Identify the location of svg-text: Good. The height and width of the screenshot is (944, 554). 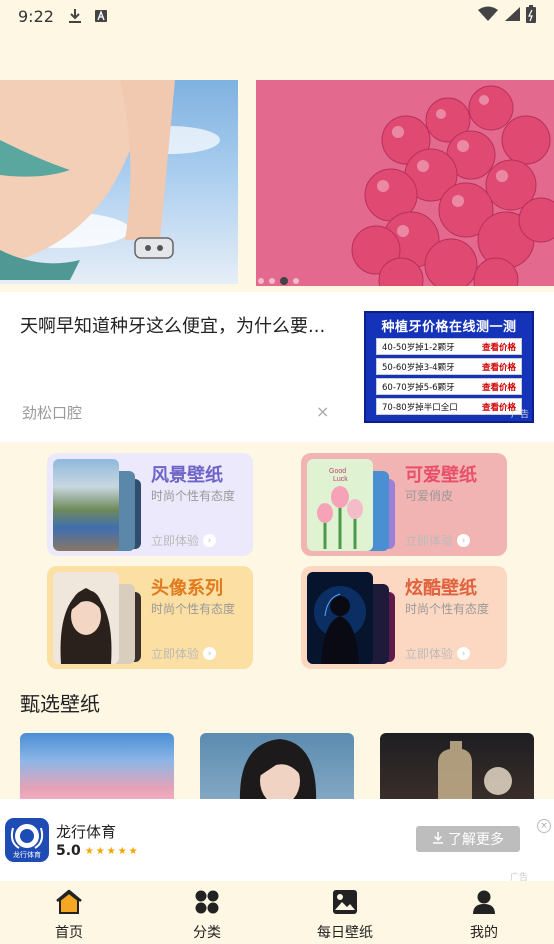
(337, 471).